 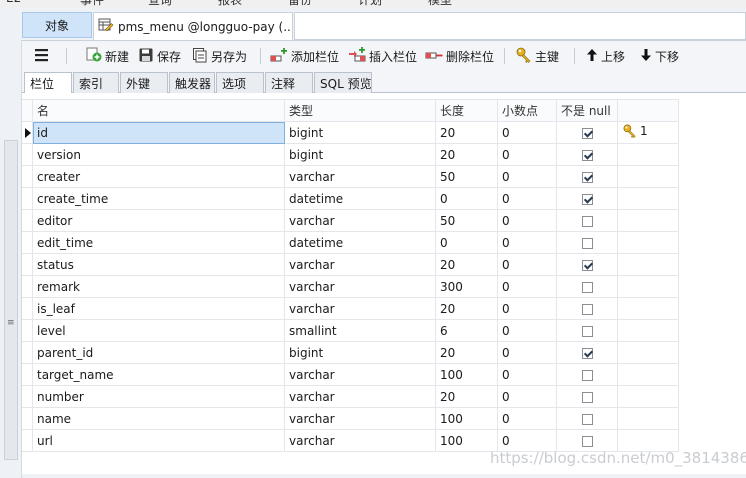 I want to click on field-name-cell: version, so click(x=158, y=154).